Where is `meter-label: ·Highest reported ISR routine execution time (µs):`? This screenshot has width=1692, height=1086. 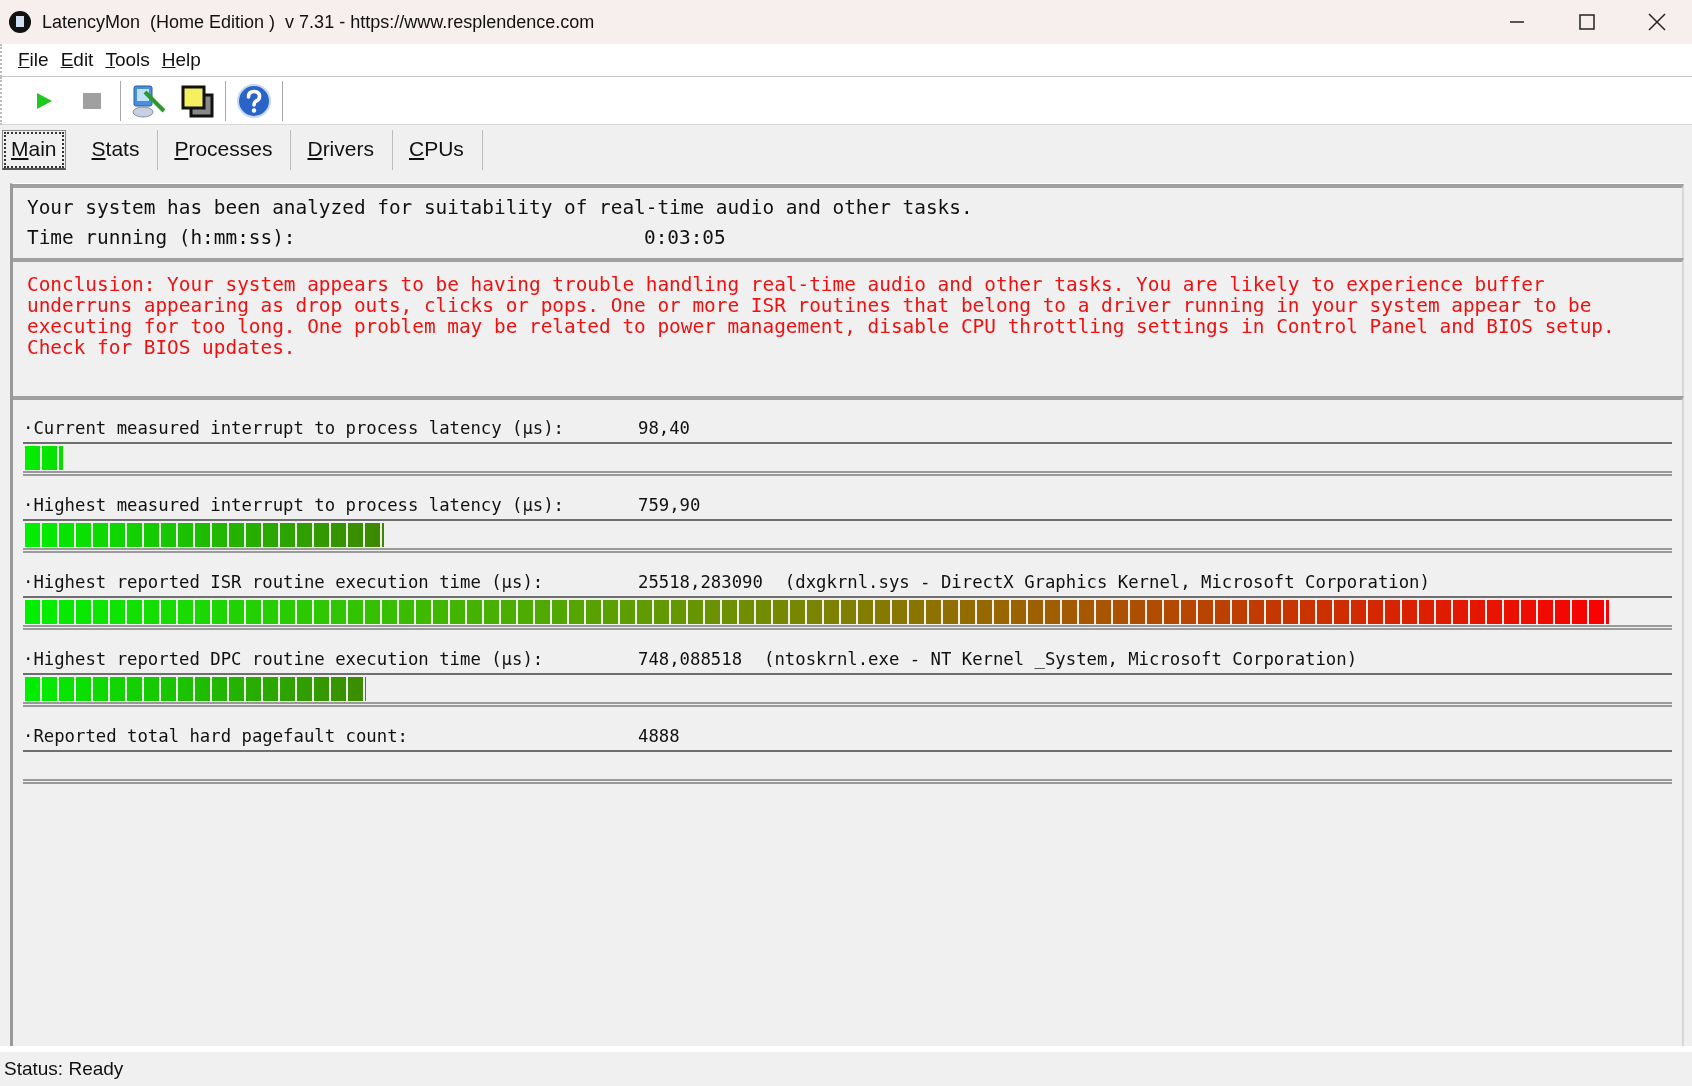 meter-label: ·Highest reported ISR routine execution time (µs): is located at coordinates (284, 582).